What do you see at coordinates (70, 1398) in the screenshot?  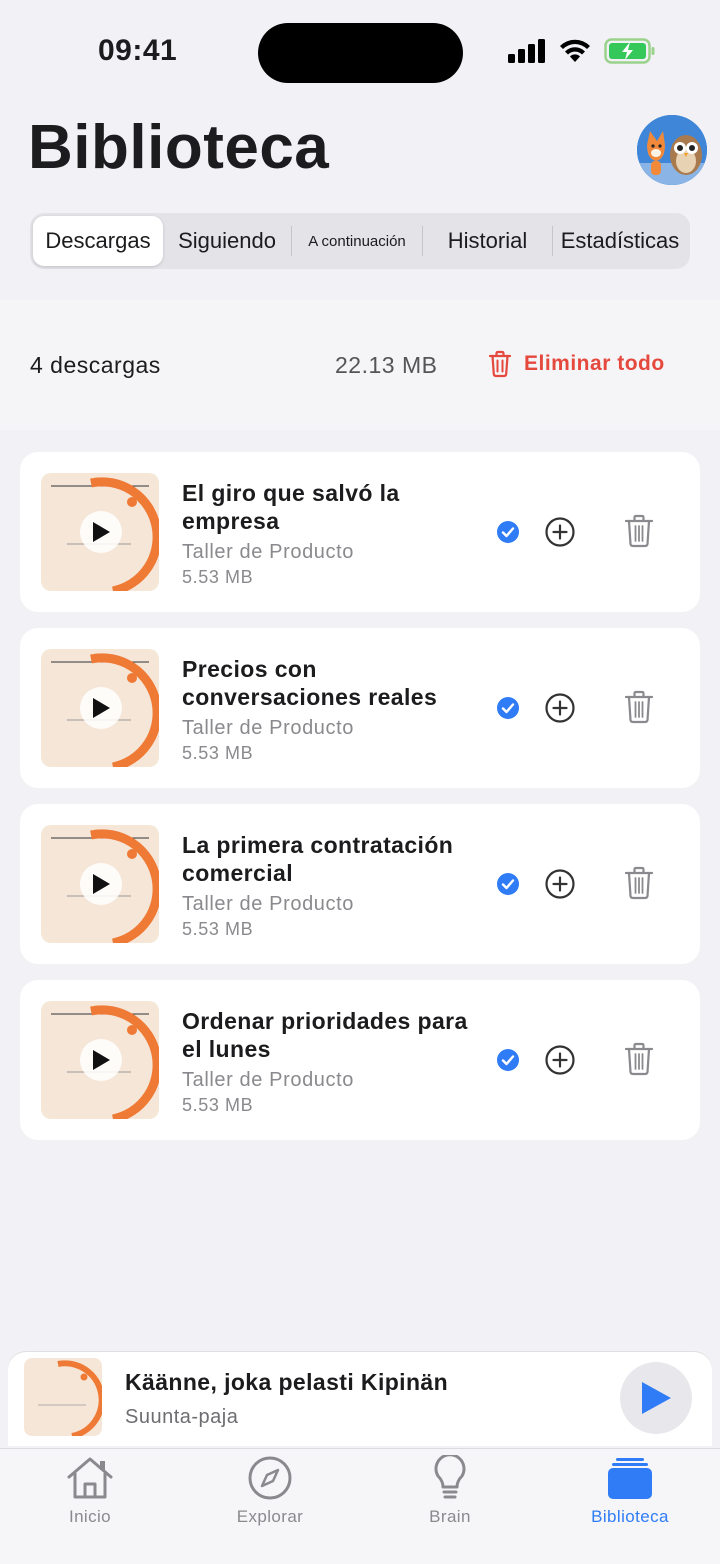 I see `artwork-graphic` at bounding box center [70, 1398].